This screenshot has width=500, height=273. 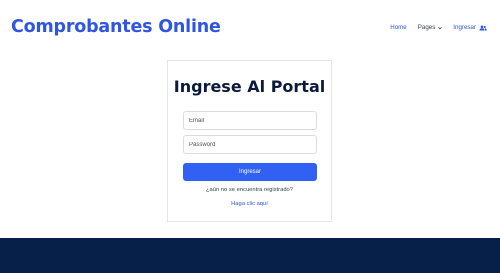 I want to click on main-nav: Home Pages Ingresar, so click(x=438, y=27).